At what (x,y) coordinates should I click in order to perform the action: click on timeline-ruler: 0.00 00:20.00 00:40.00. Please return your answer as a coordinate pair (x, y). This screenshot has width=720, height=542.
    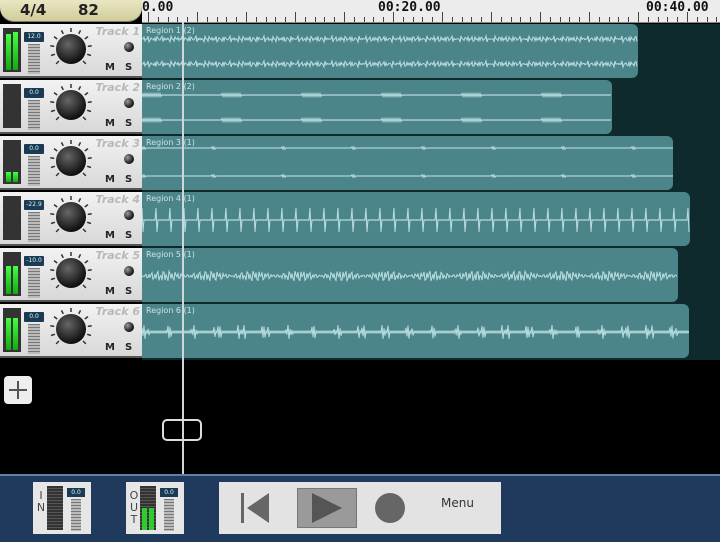
    Looking at the image, I should click on (431, 11).